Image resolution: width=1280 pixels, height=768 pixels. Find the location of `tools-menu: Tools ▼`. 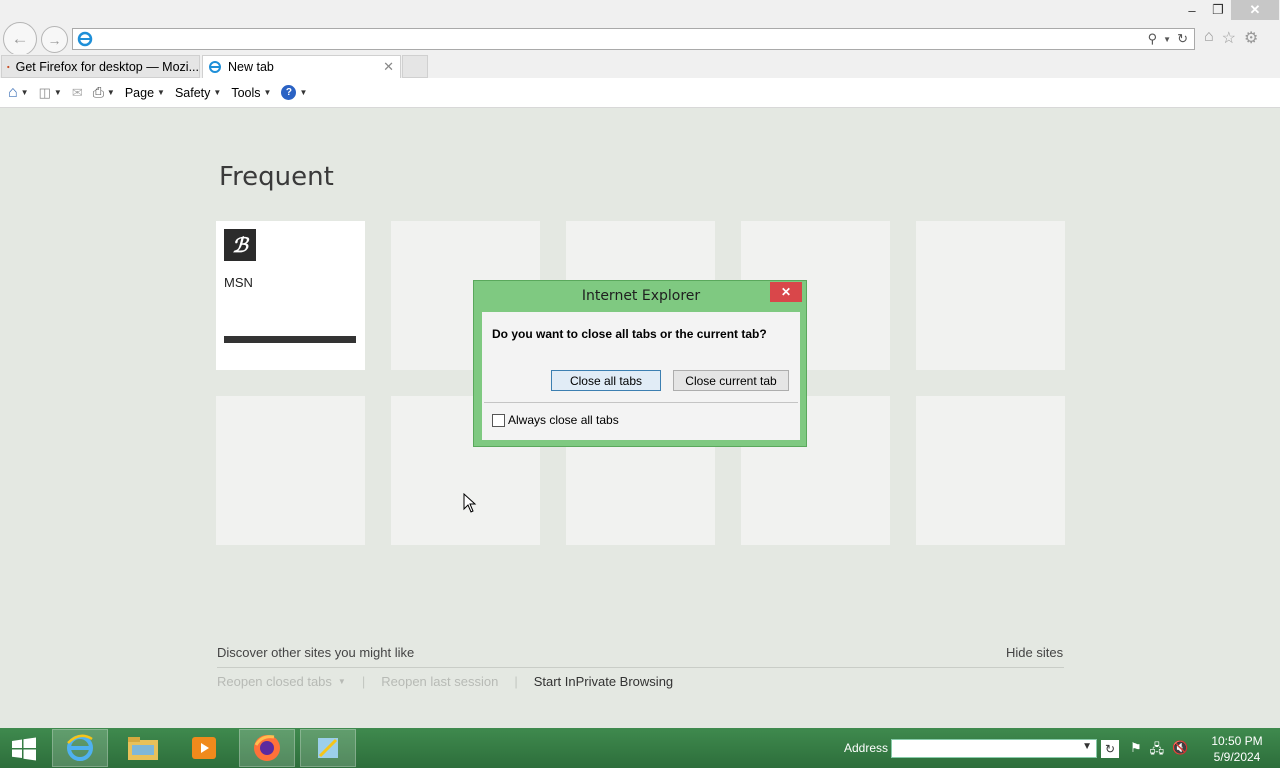

tools-menu: Tools ▼ is located at coordinates (251, 93).